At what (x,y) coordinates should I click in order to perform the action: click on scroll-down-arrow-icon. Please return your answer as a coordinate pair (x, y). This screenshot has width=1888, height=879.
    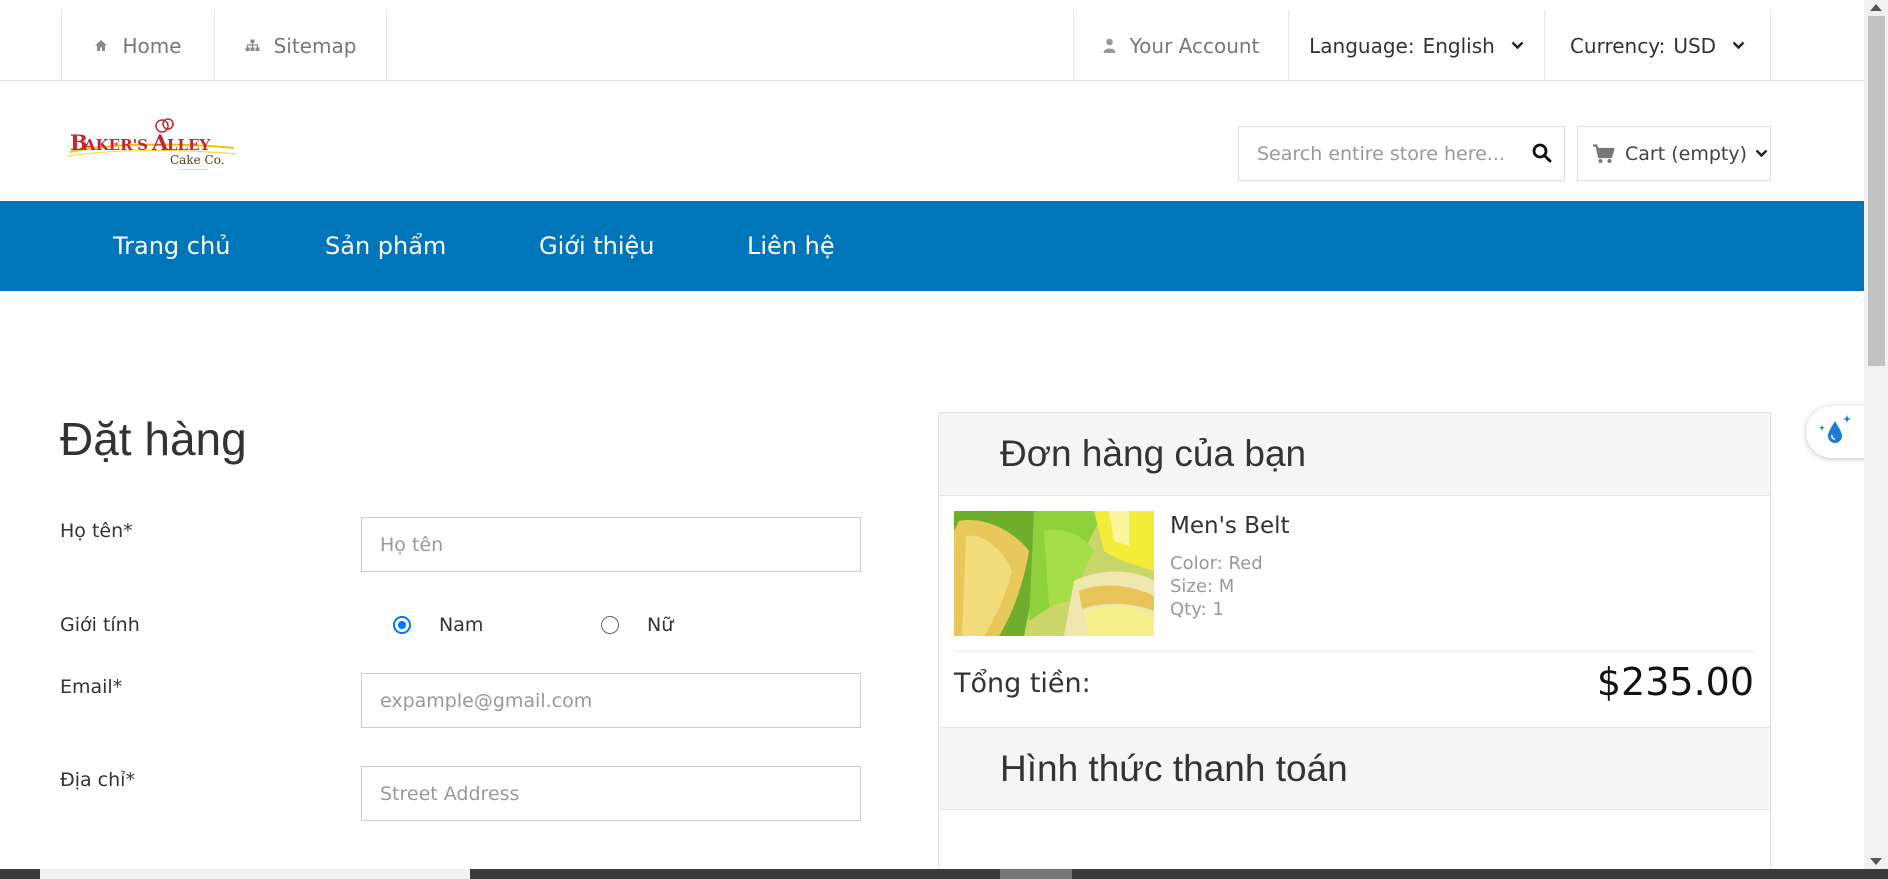
    Looking at the image, I should click on (1876, 861).